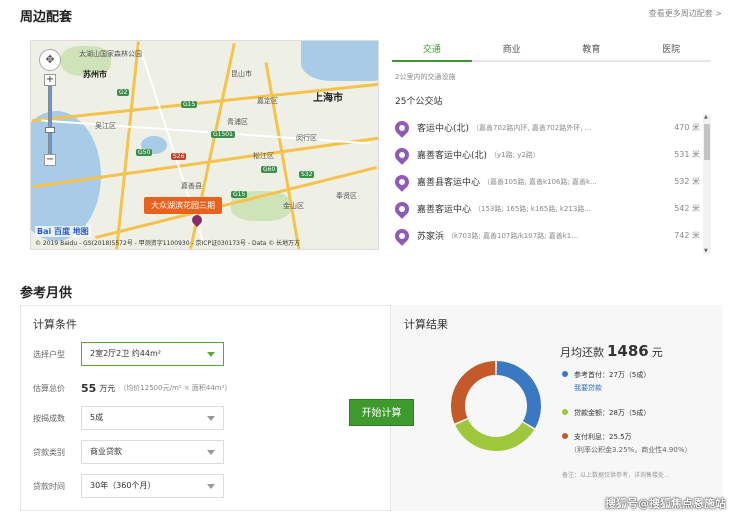 The height and width of the screenshot is (517, 740). I want to click on map-label: 昆山市, so click(241, 74).